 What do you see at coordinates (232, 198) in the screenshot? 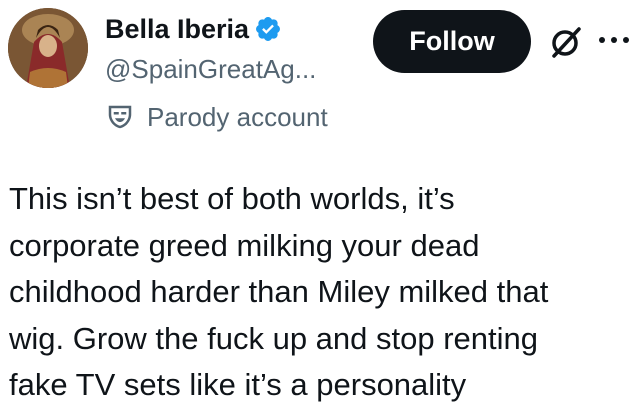
I see `tweet-line: This isn’t best of both worlds, it’s` at bounding box center [232, 198].